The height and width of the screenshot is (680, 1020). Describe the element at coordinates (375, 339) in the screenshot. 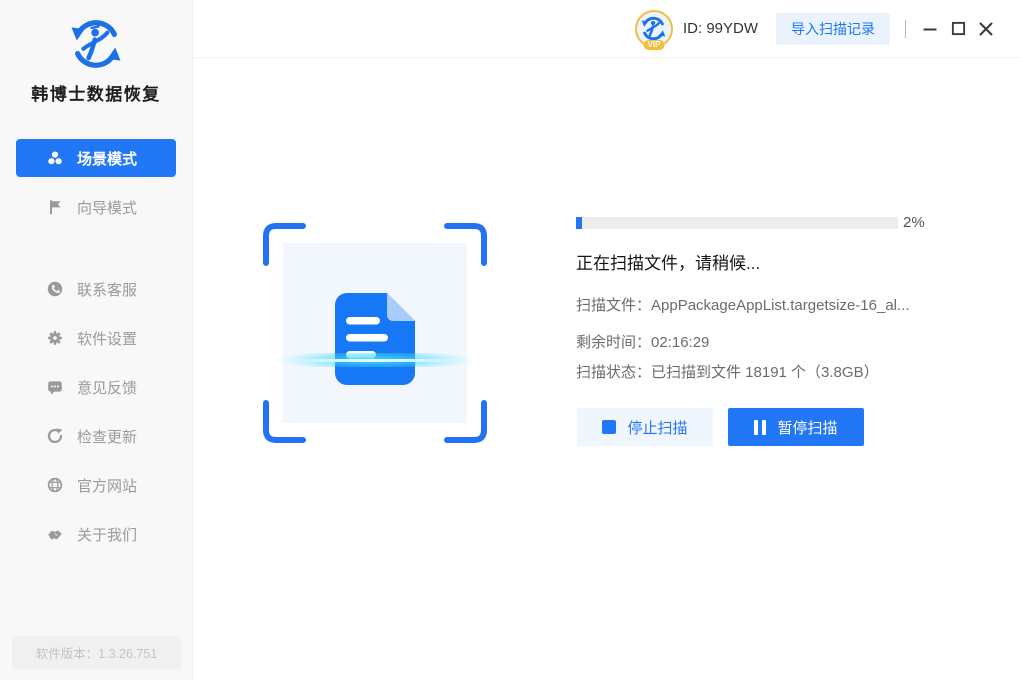

I see `document-icon` at that location.